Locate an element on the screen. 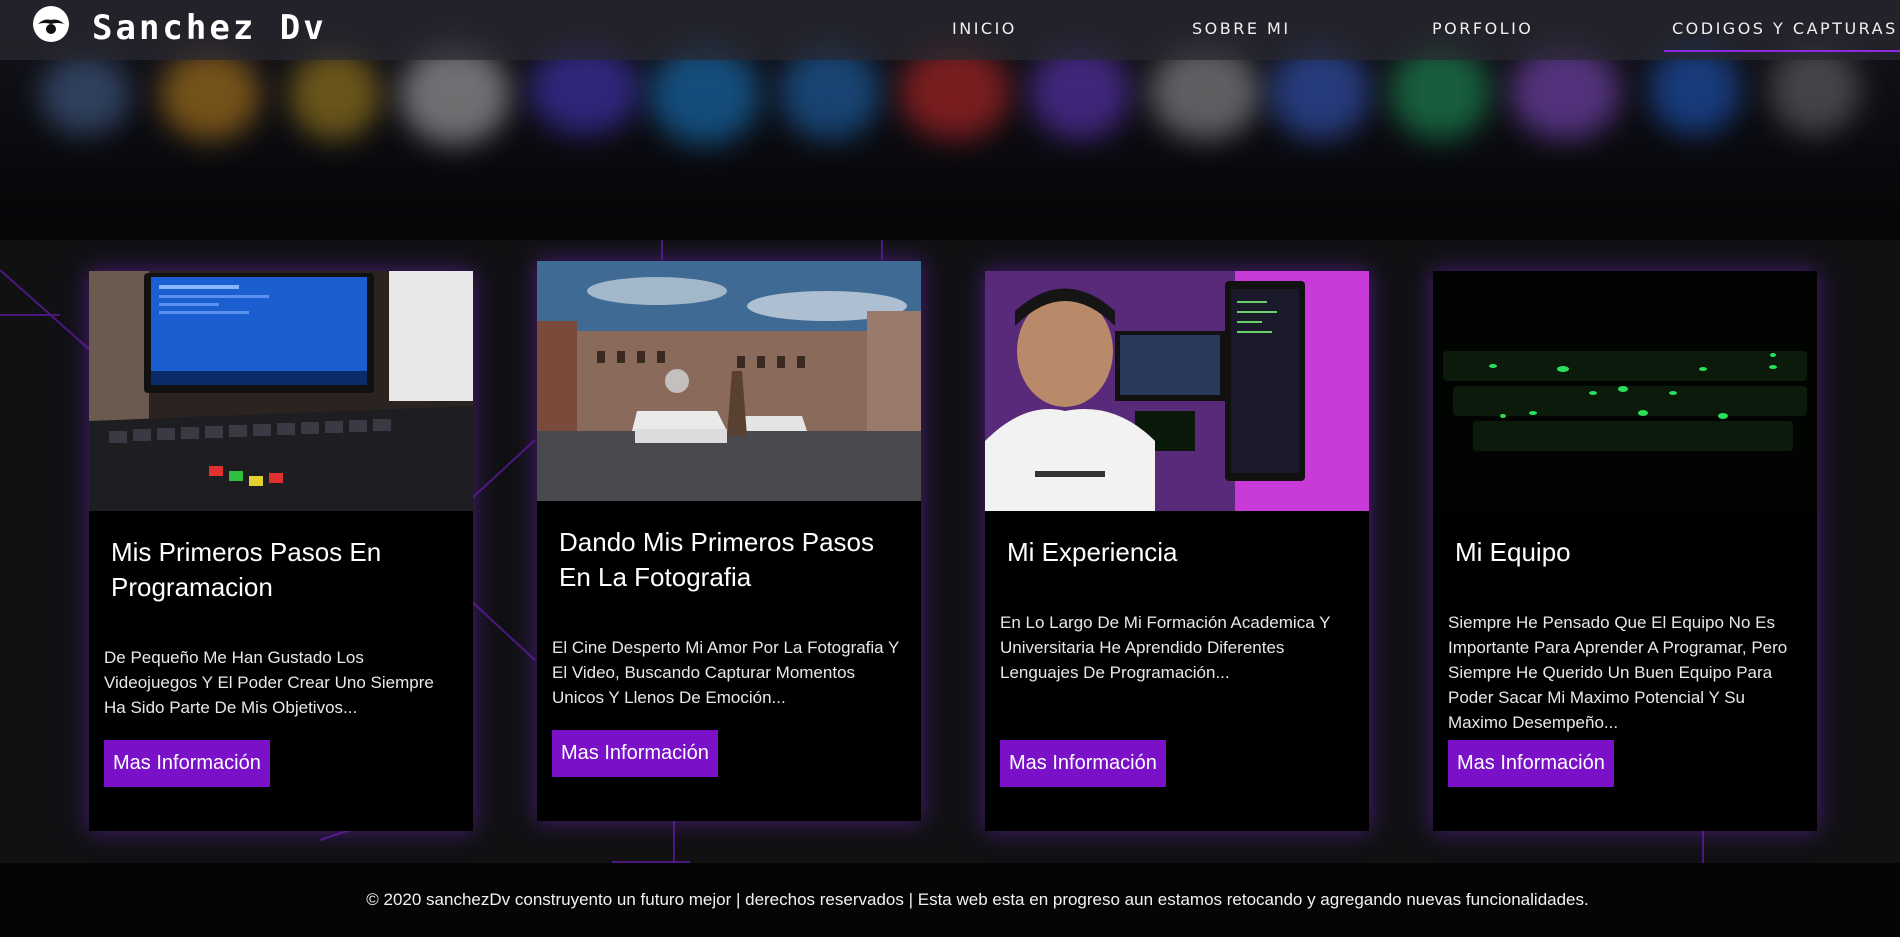 Image resolution: width=1900 pixels, height=937 pixels. card-title: Mi Experiencia is located at coordinates (1092, 552).